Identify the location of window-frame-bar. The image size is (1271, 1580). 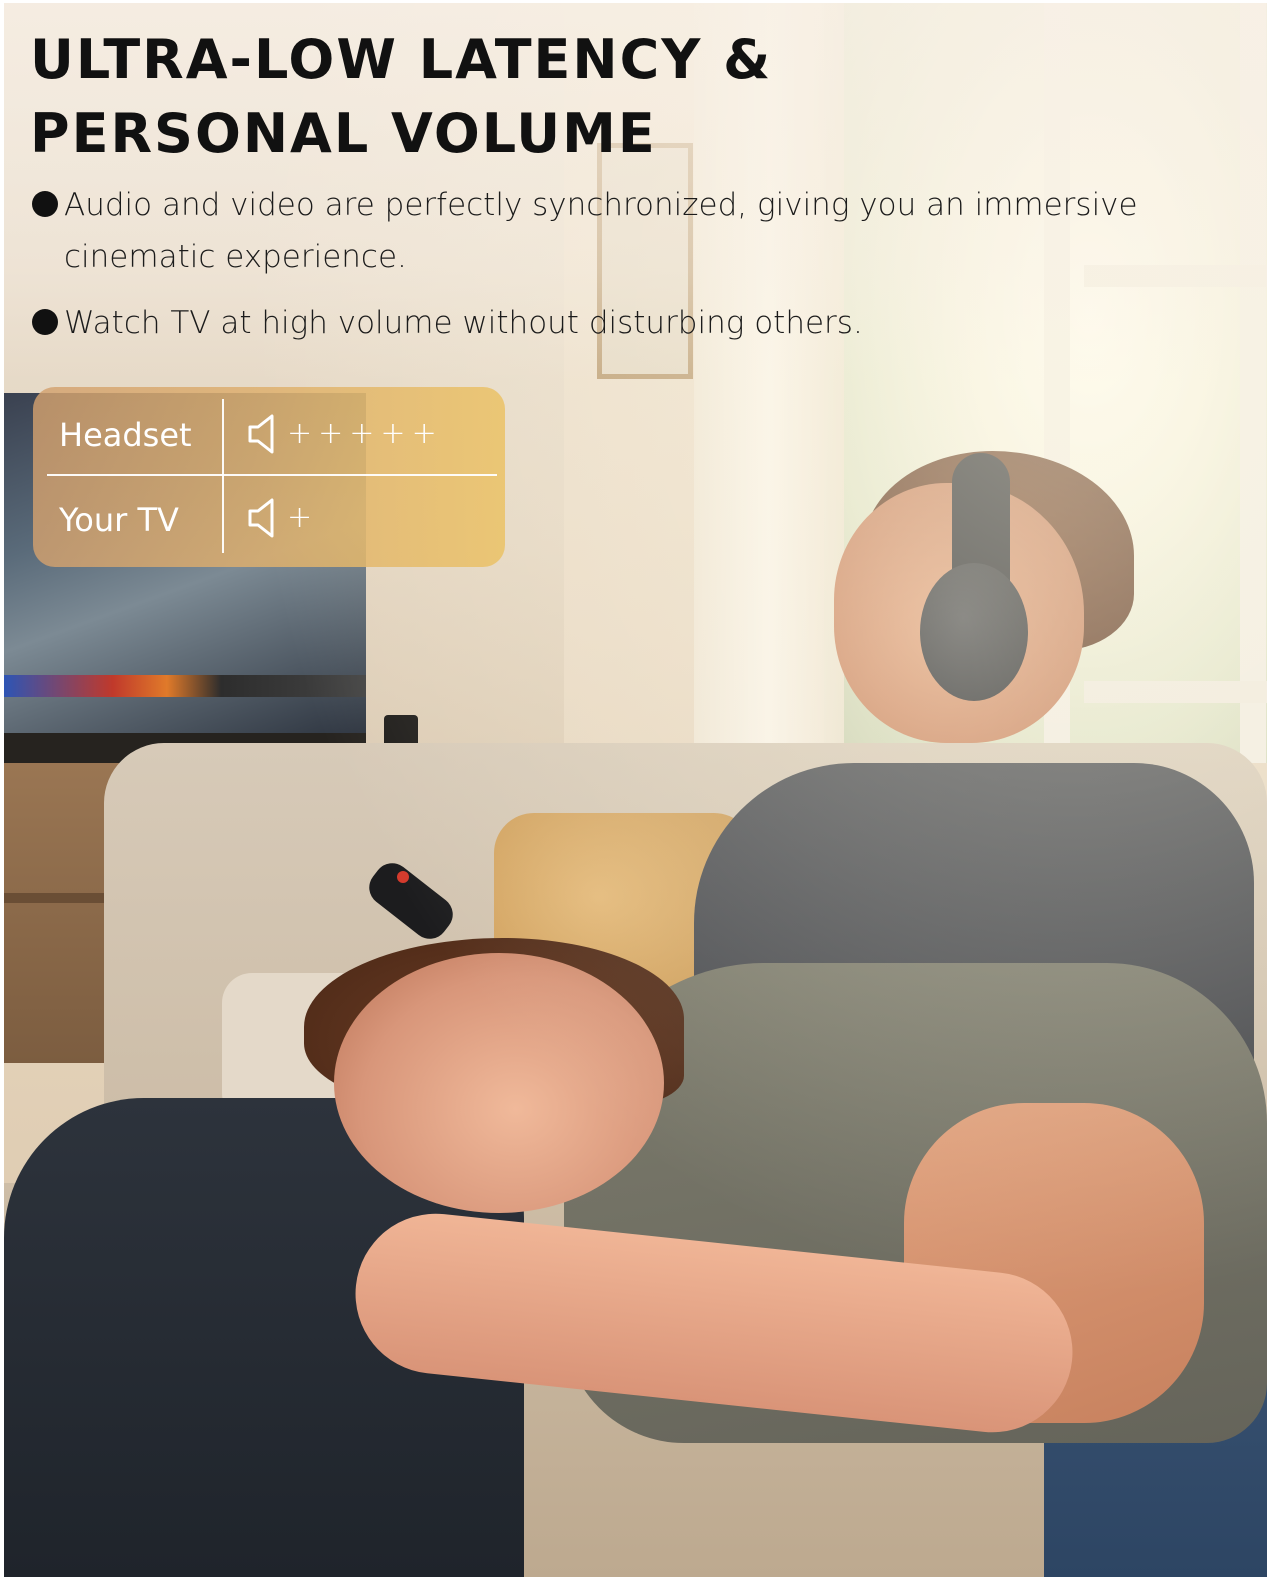
(1175, 692).